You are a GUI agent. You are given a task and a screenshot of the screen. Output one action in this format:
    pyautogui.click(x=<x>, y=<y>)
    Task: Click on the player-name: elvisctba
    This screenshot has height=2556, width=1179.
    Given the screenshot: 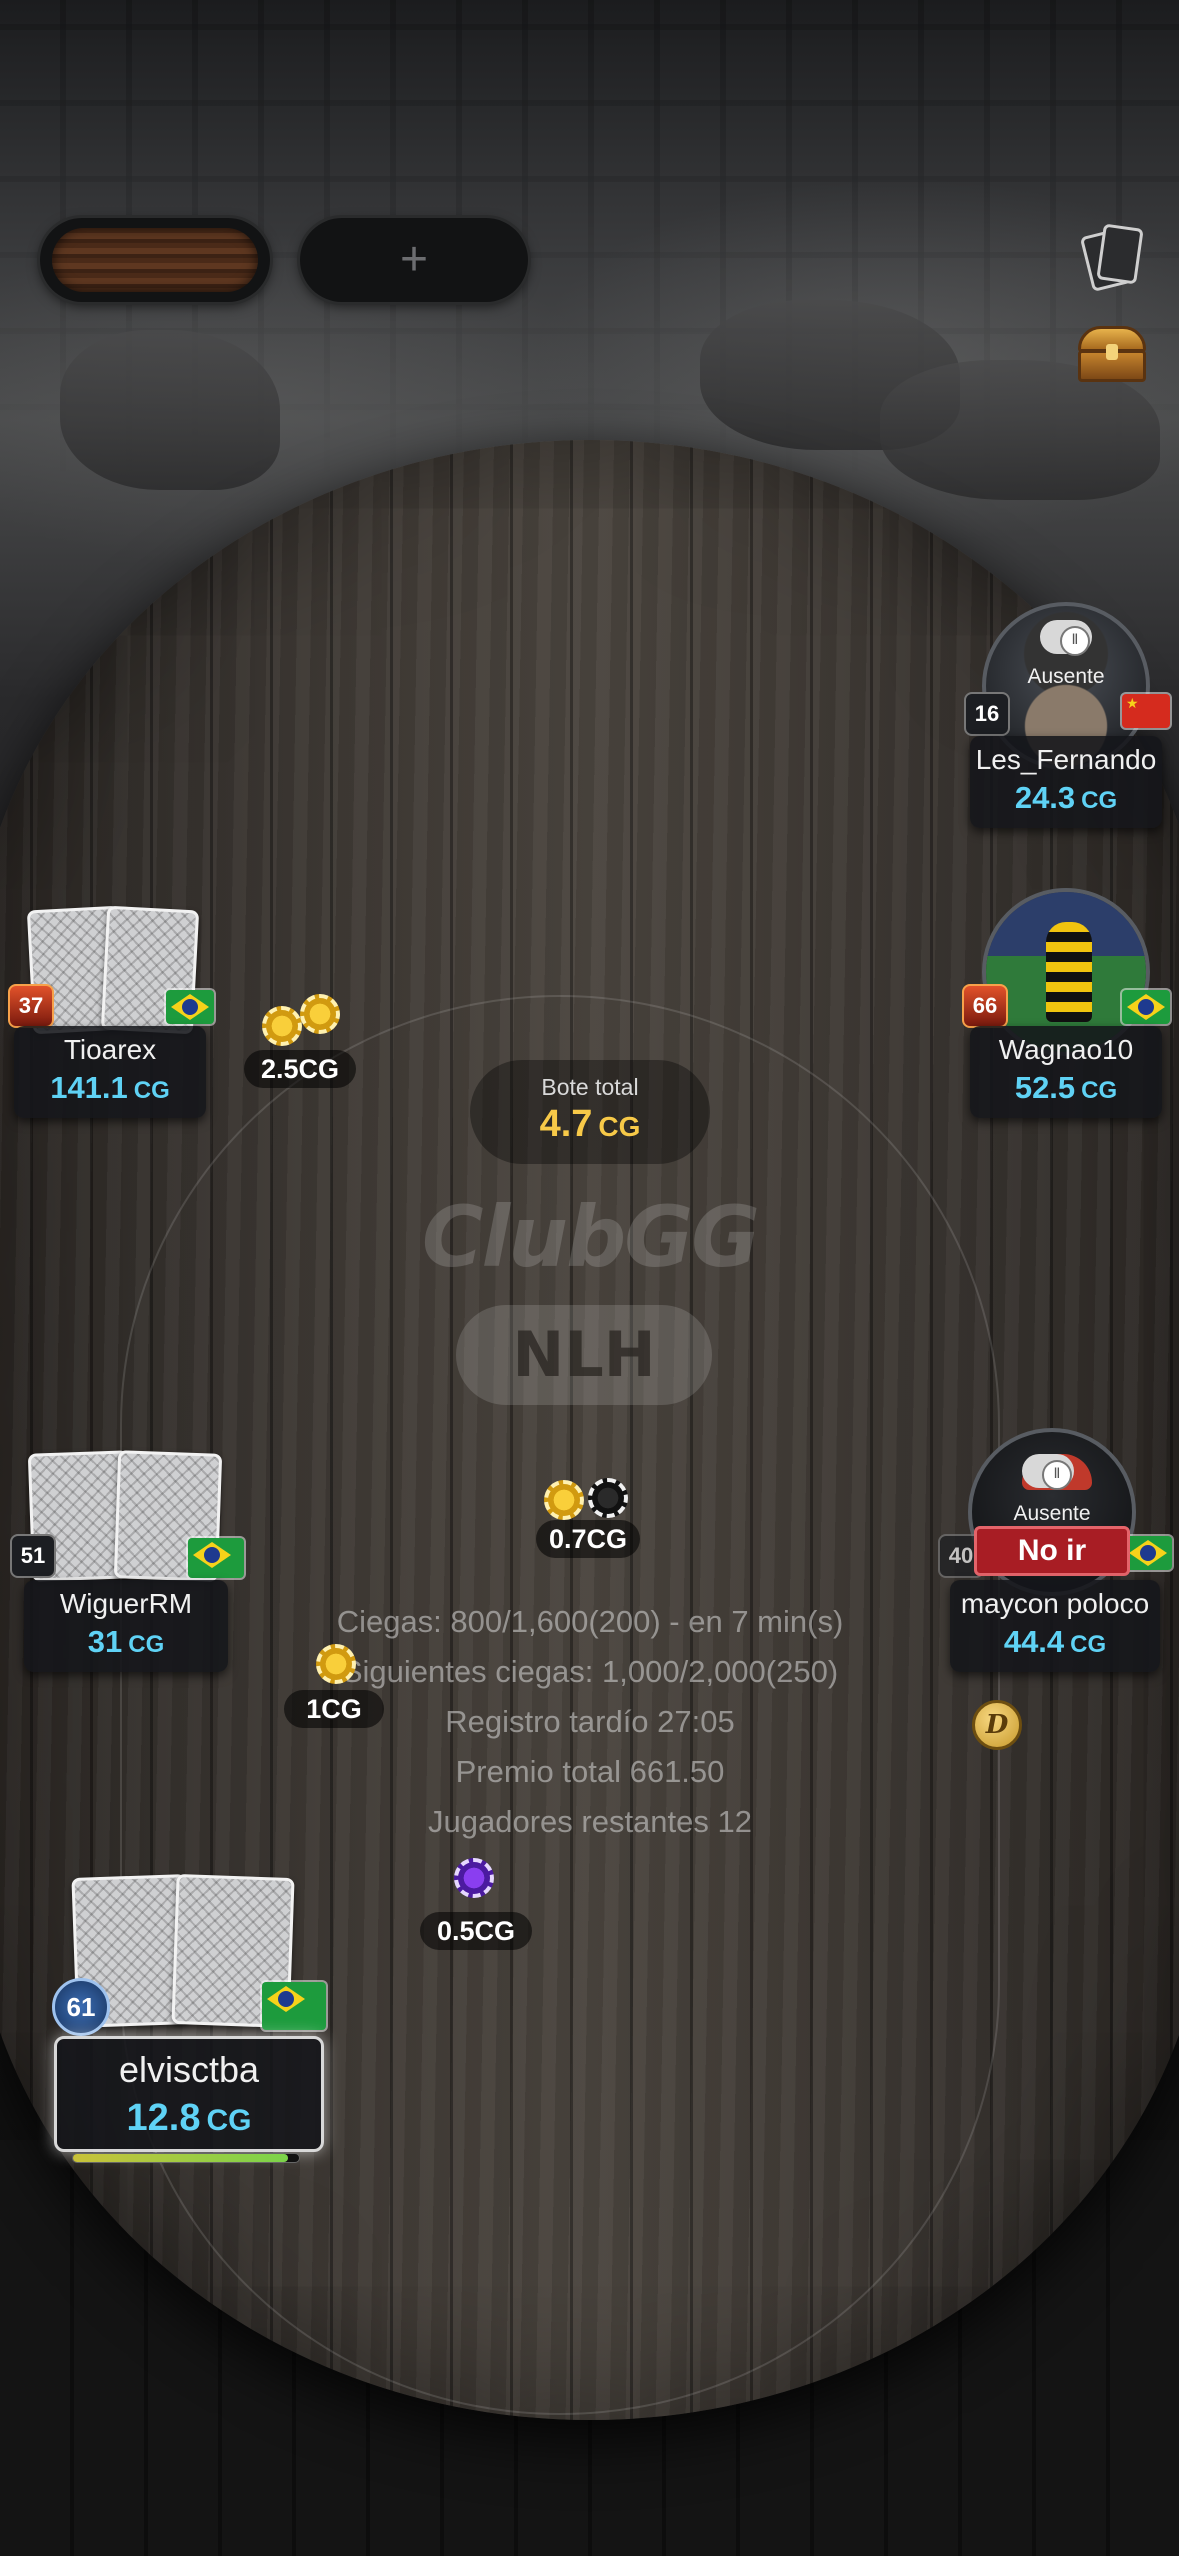 What is the action you would take?
    pyautogui.click(x=189, y=2069)
    